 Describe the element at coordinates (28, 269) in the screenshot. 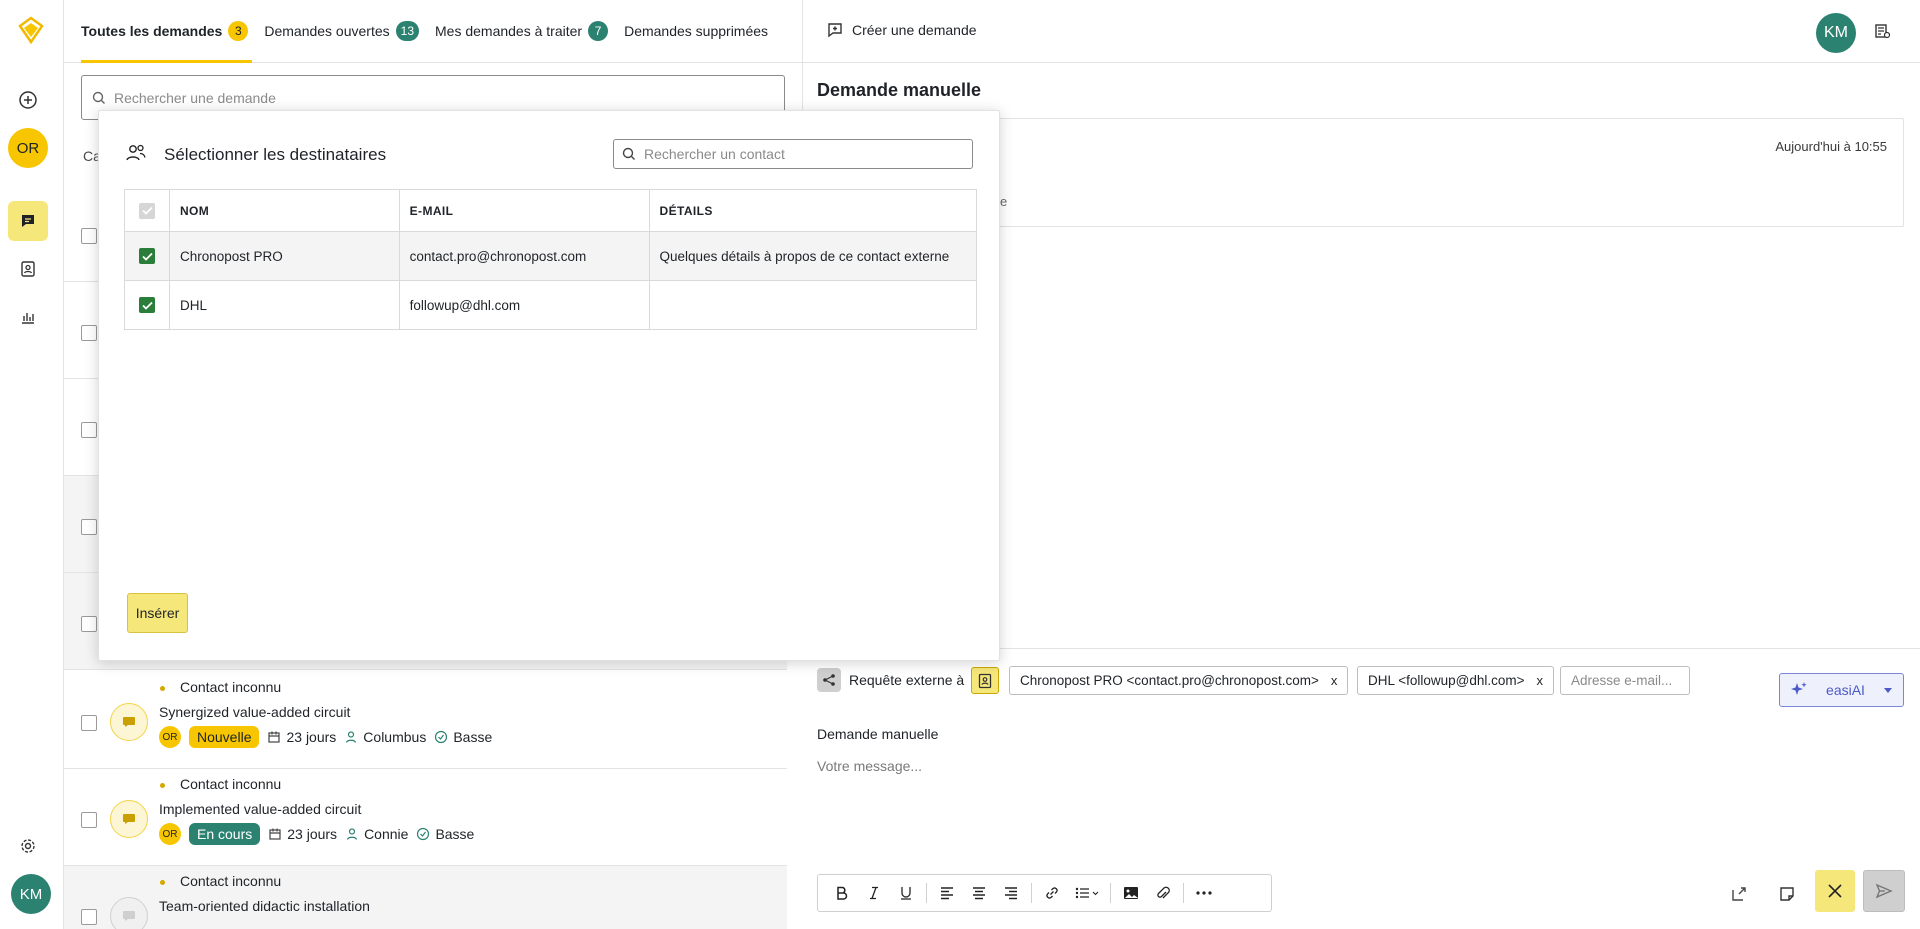

I see `contacts-icon` at that location.